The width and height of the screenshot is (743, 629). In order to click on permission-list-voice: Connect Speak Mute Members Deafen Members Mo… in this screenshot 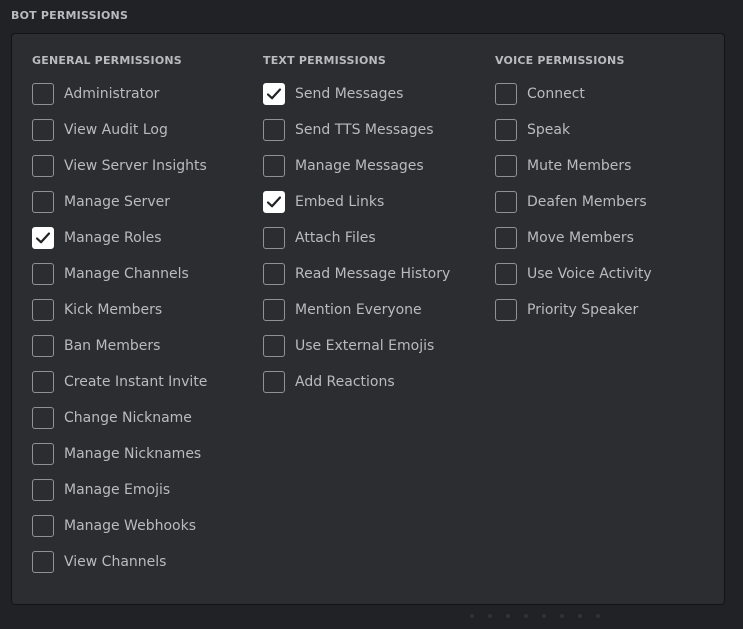, I will do `click(573, 209)`.